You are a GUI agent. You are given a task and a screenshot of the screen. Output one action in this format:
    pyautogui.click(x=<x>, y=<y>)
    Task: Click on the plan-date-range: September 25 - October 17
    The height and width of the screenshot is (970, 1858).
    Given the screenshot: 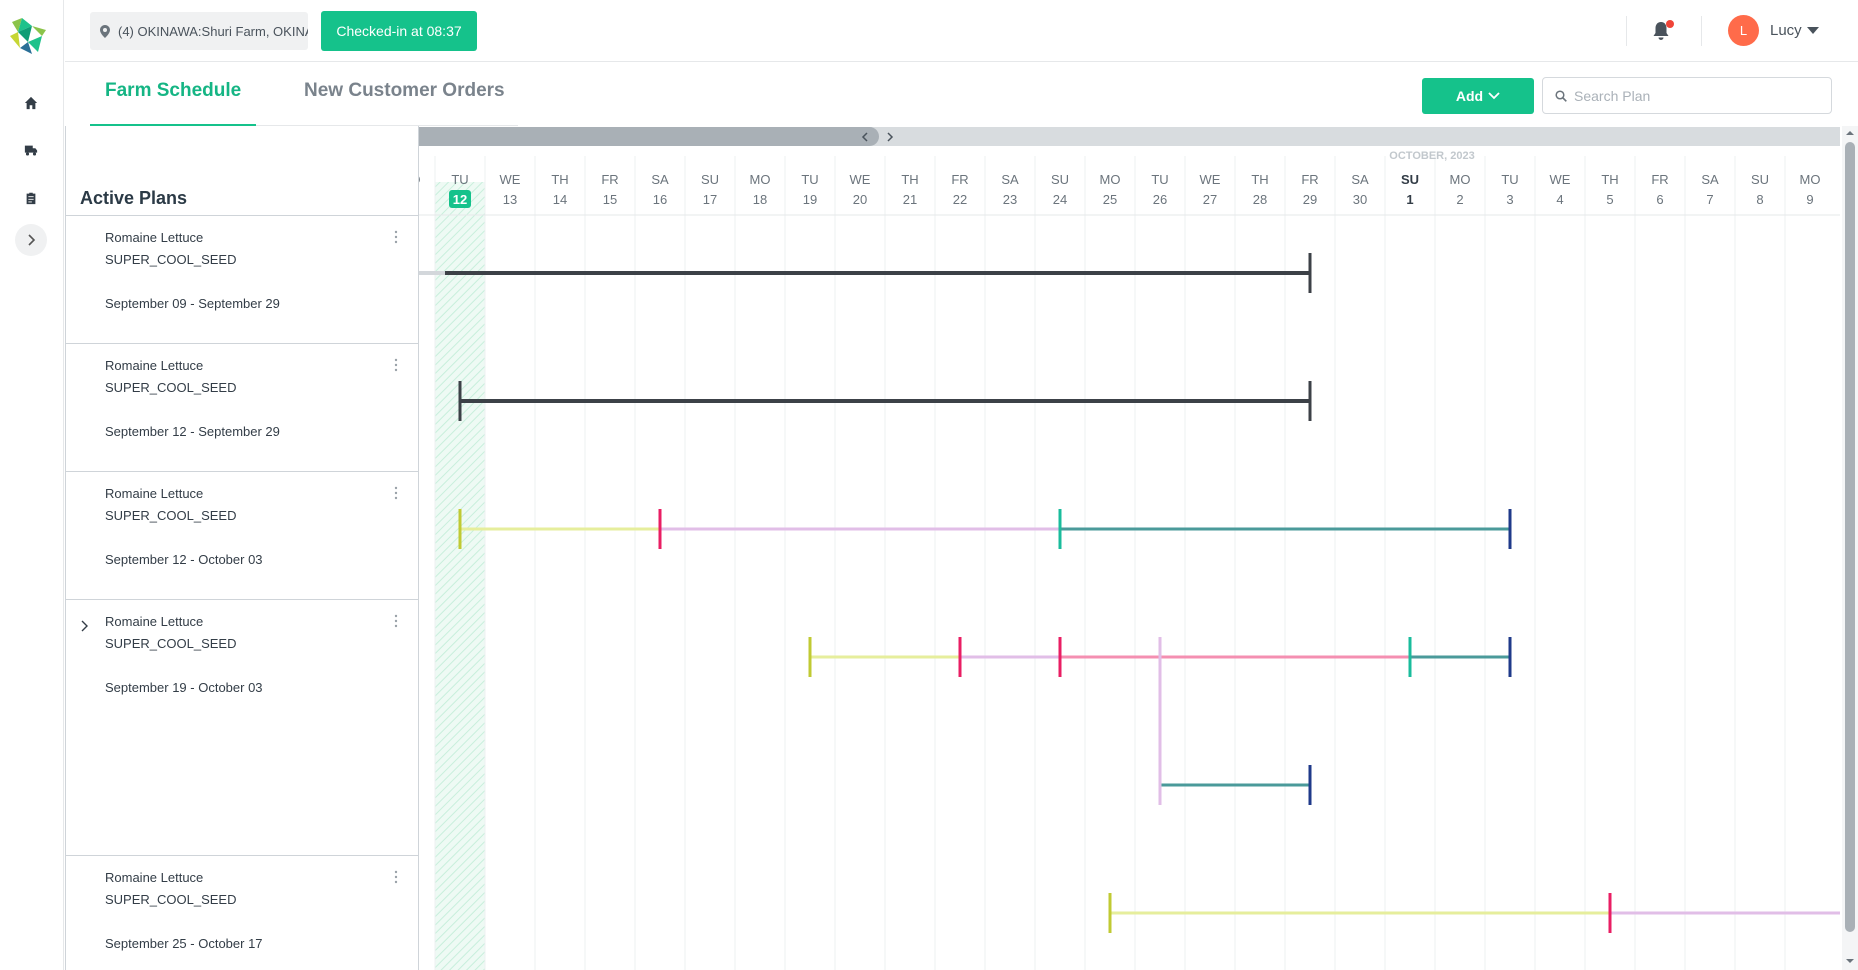 What is the action you would take?
    pyautogui.click(x=184, y=943)
    